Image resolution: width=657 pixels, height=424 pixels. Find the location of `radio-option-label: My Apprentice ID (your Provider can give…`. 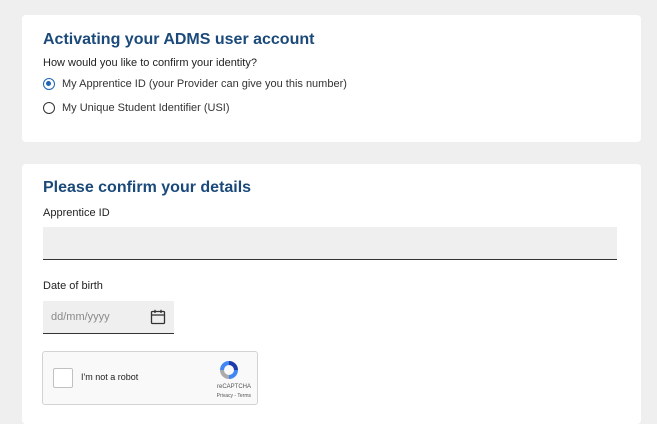

radio-option-label: My Apprentice ID (your Provider can give… is located at coordinates (204, 84).